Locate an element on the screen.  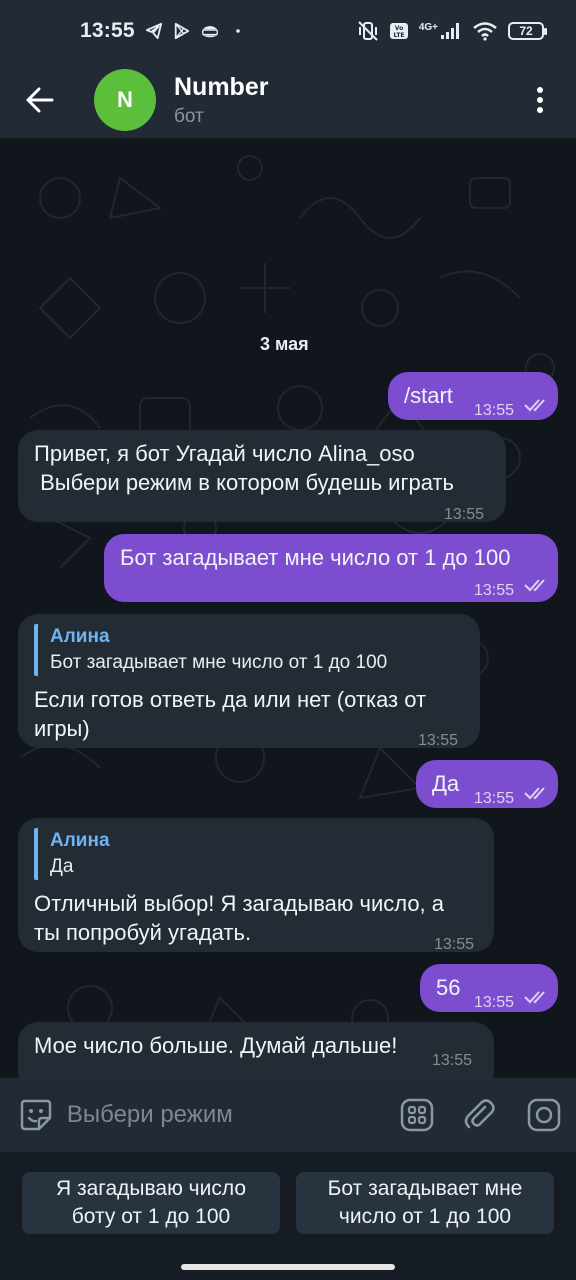
message-text-line: Если готов ответь да или нет (отказ от is located at coordinates (230, 699).